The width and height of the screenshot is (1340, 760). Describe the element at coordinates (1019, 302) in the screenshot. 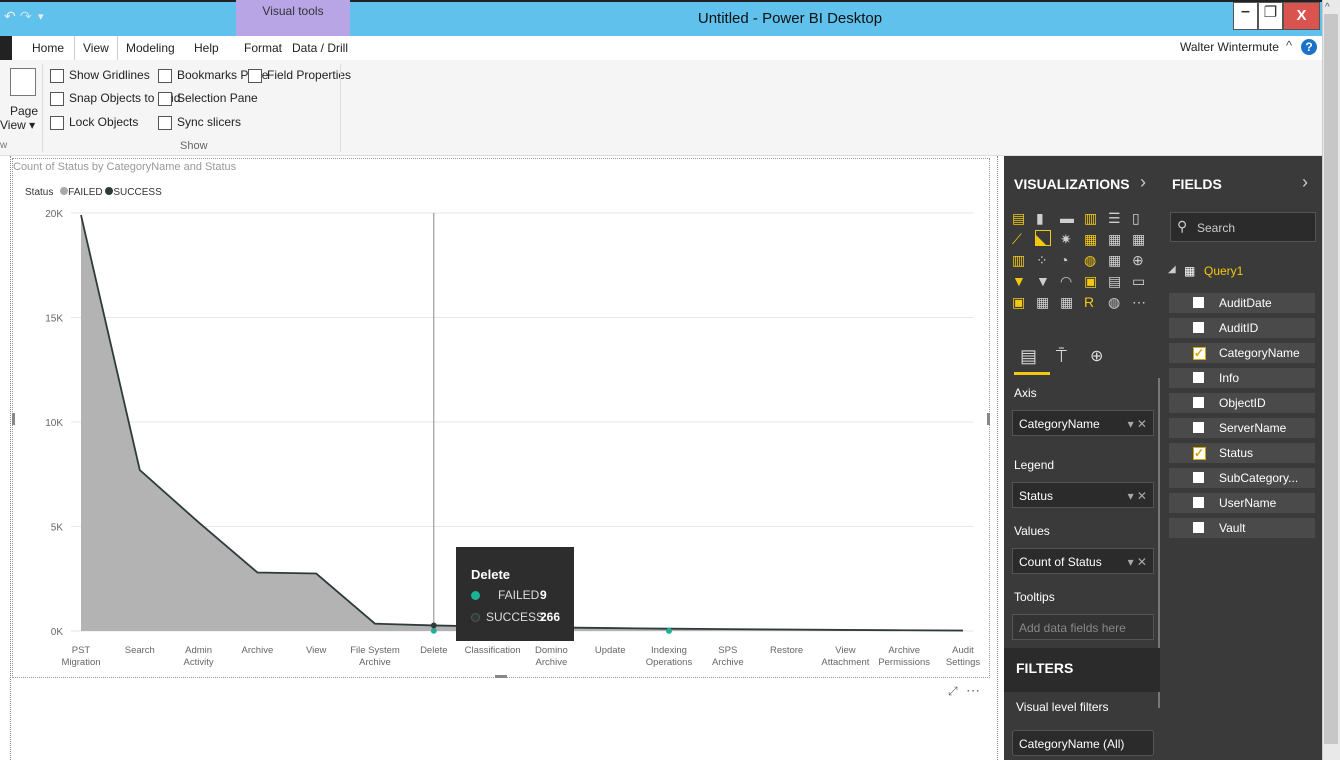

I see `slicer-visual-icon: ▣` at that location.